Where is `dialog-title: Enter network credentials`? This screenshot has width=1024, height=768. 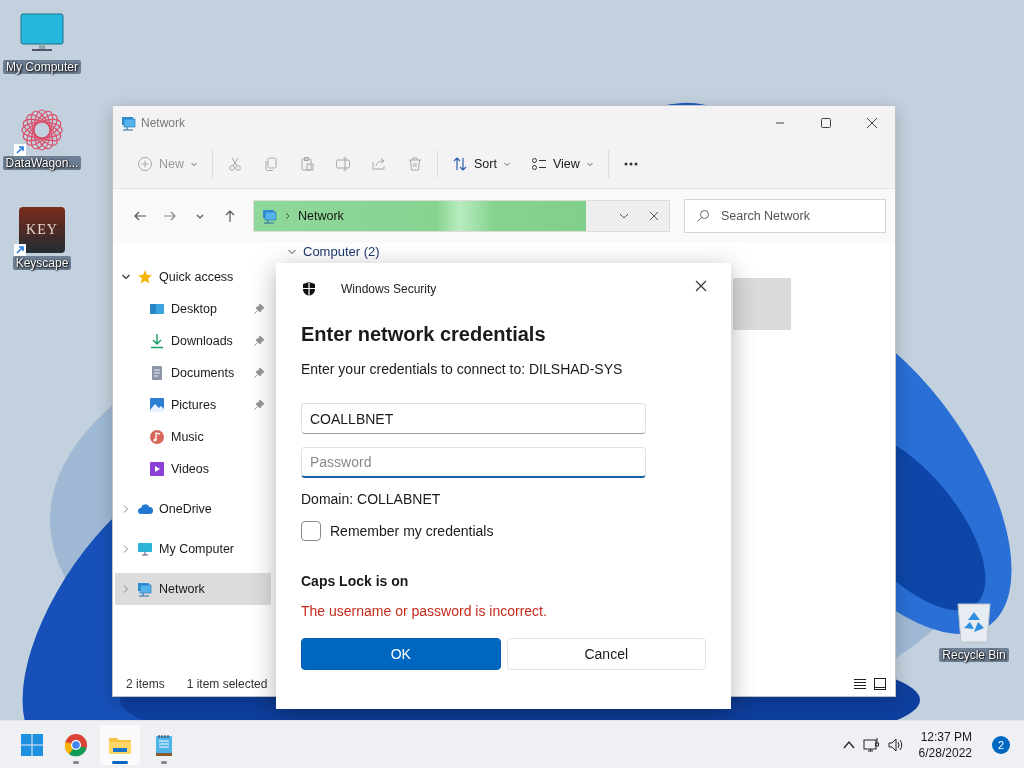
dialog-title: Enter network credentials is located at coordinates (424, 334).